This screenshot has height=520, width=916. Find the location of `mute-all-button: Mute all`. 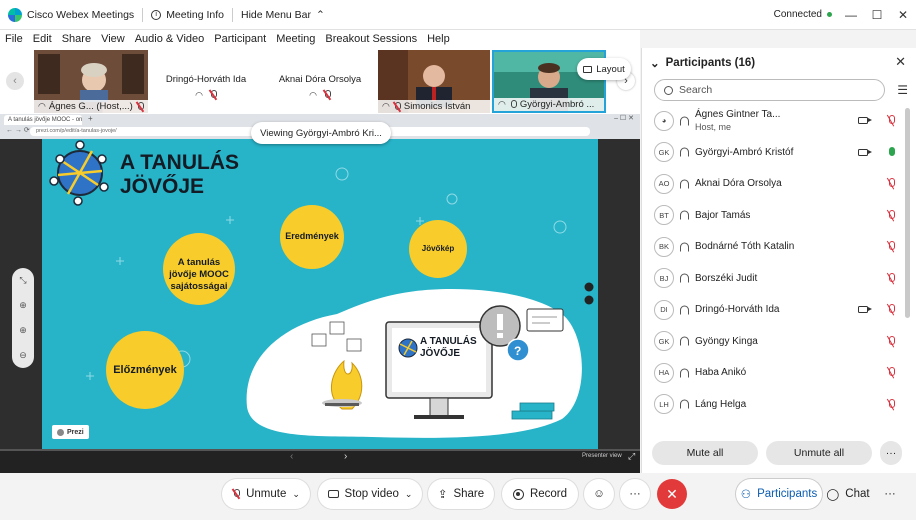

mute-all-button: Mute all is located at coordinates (705, 453).